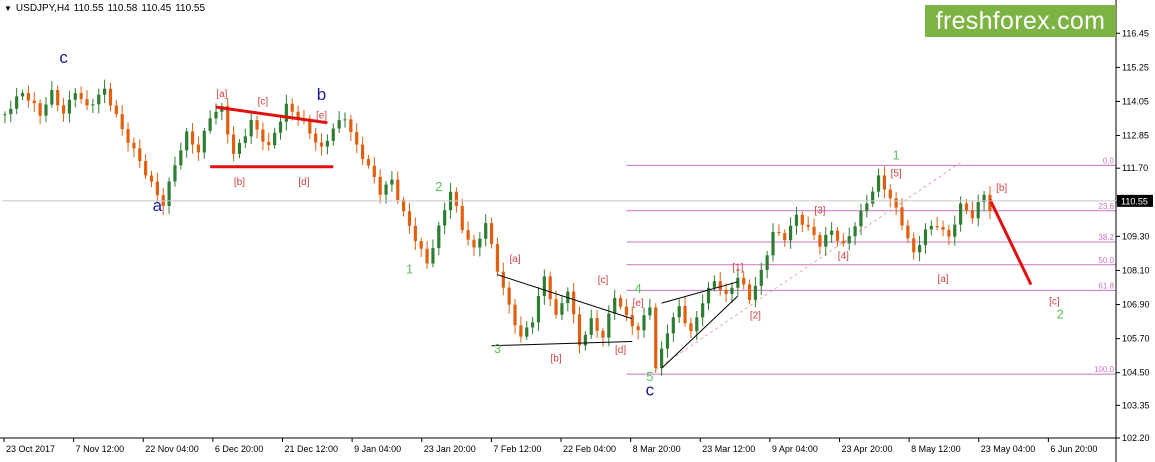 Image resolution: width=1155 pixels, height=462 pixels. Describe the element at coordinates (819, 211) in the screenshot. I see `wave-label: [3]` at that location.